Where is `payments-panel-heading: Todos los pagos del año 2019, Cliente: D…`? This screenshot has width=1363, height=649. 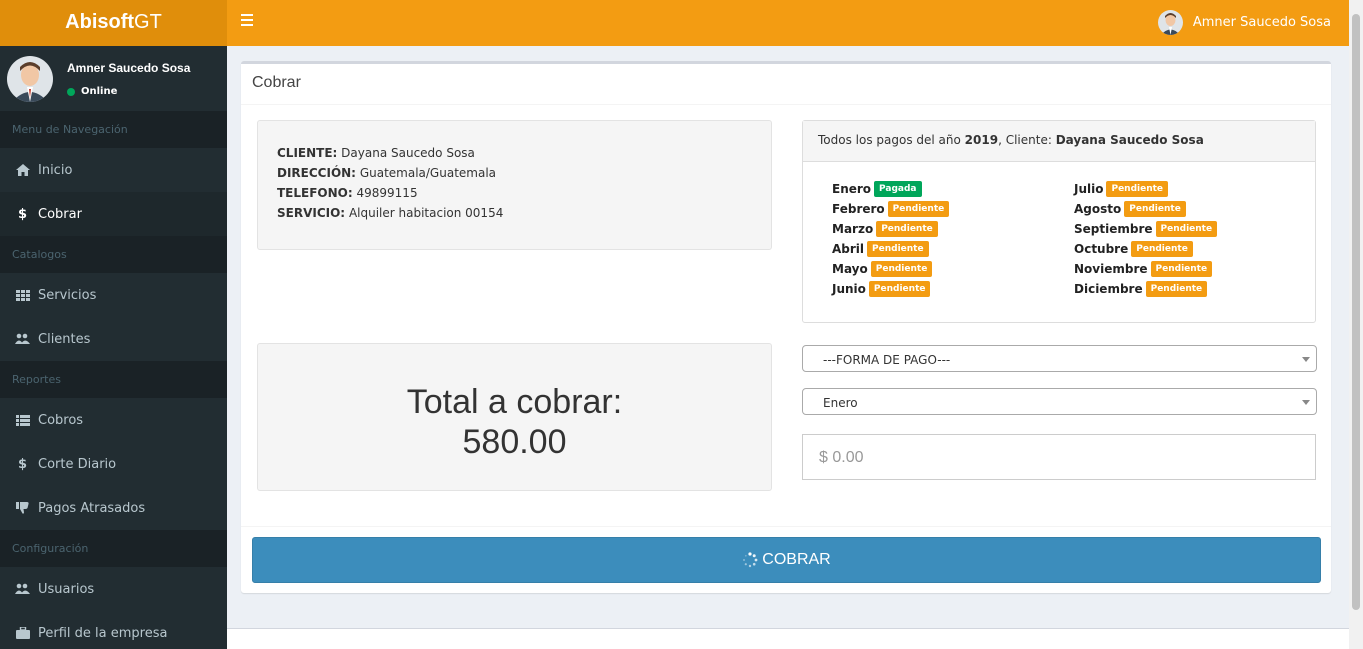
payments-panel-heading: Todos los pagos del año 2019, Cliente: D… is located at coordinates (1059, 141).